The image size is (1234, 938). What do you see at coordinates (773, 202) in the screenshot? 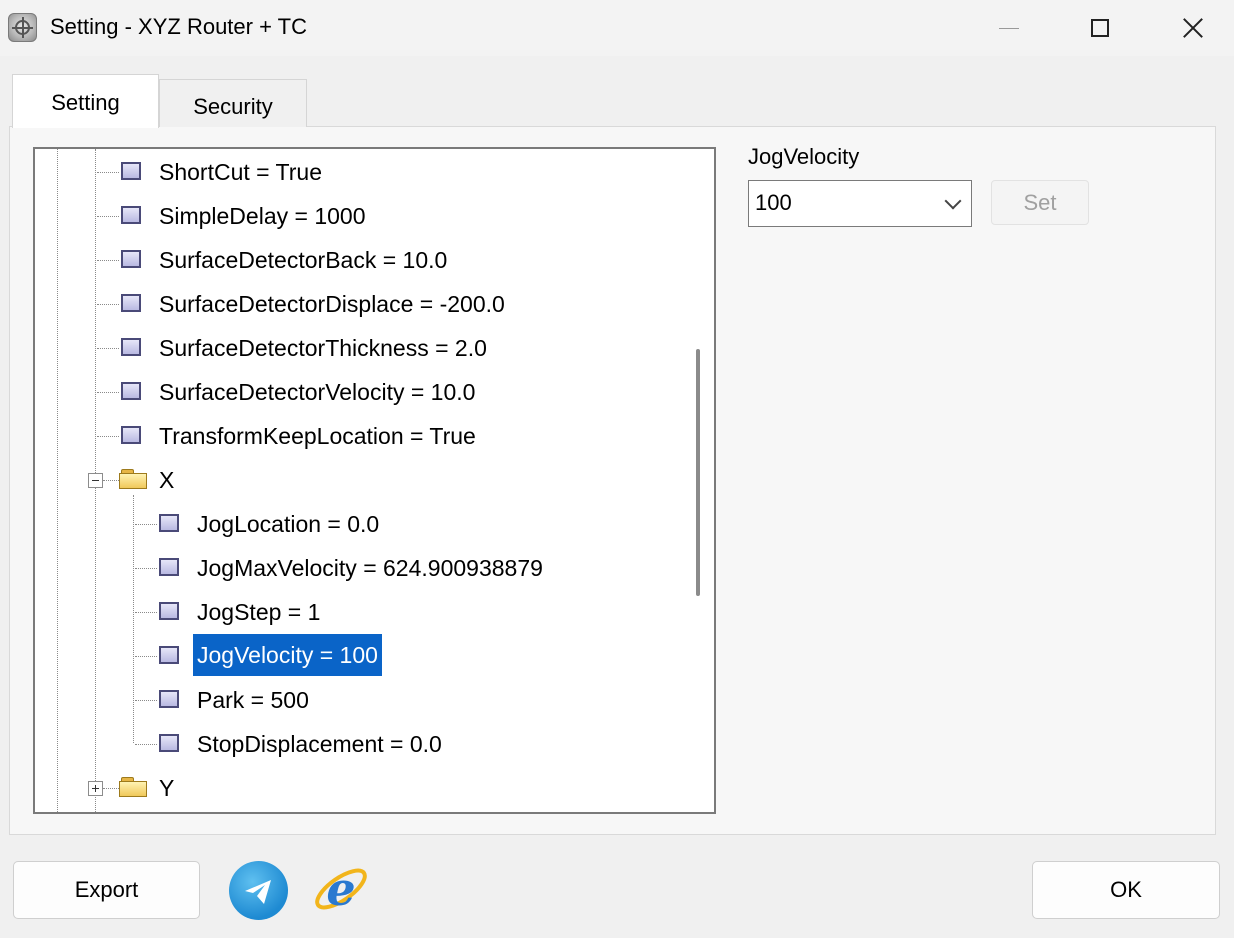
I see `combobox-value: 100` at bounding box center [773, 202].